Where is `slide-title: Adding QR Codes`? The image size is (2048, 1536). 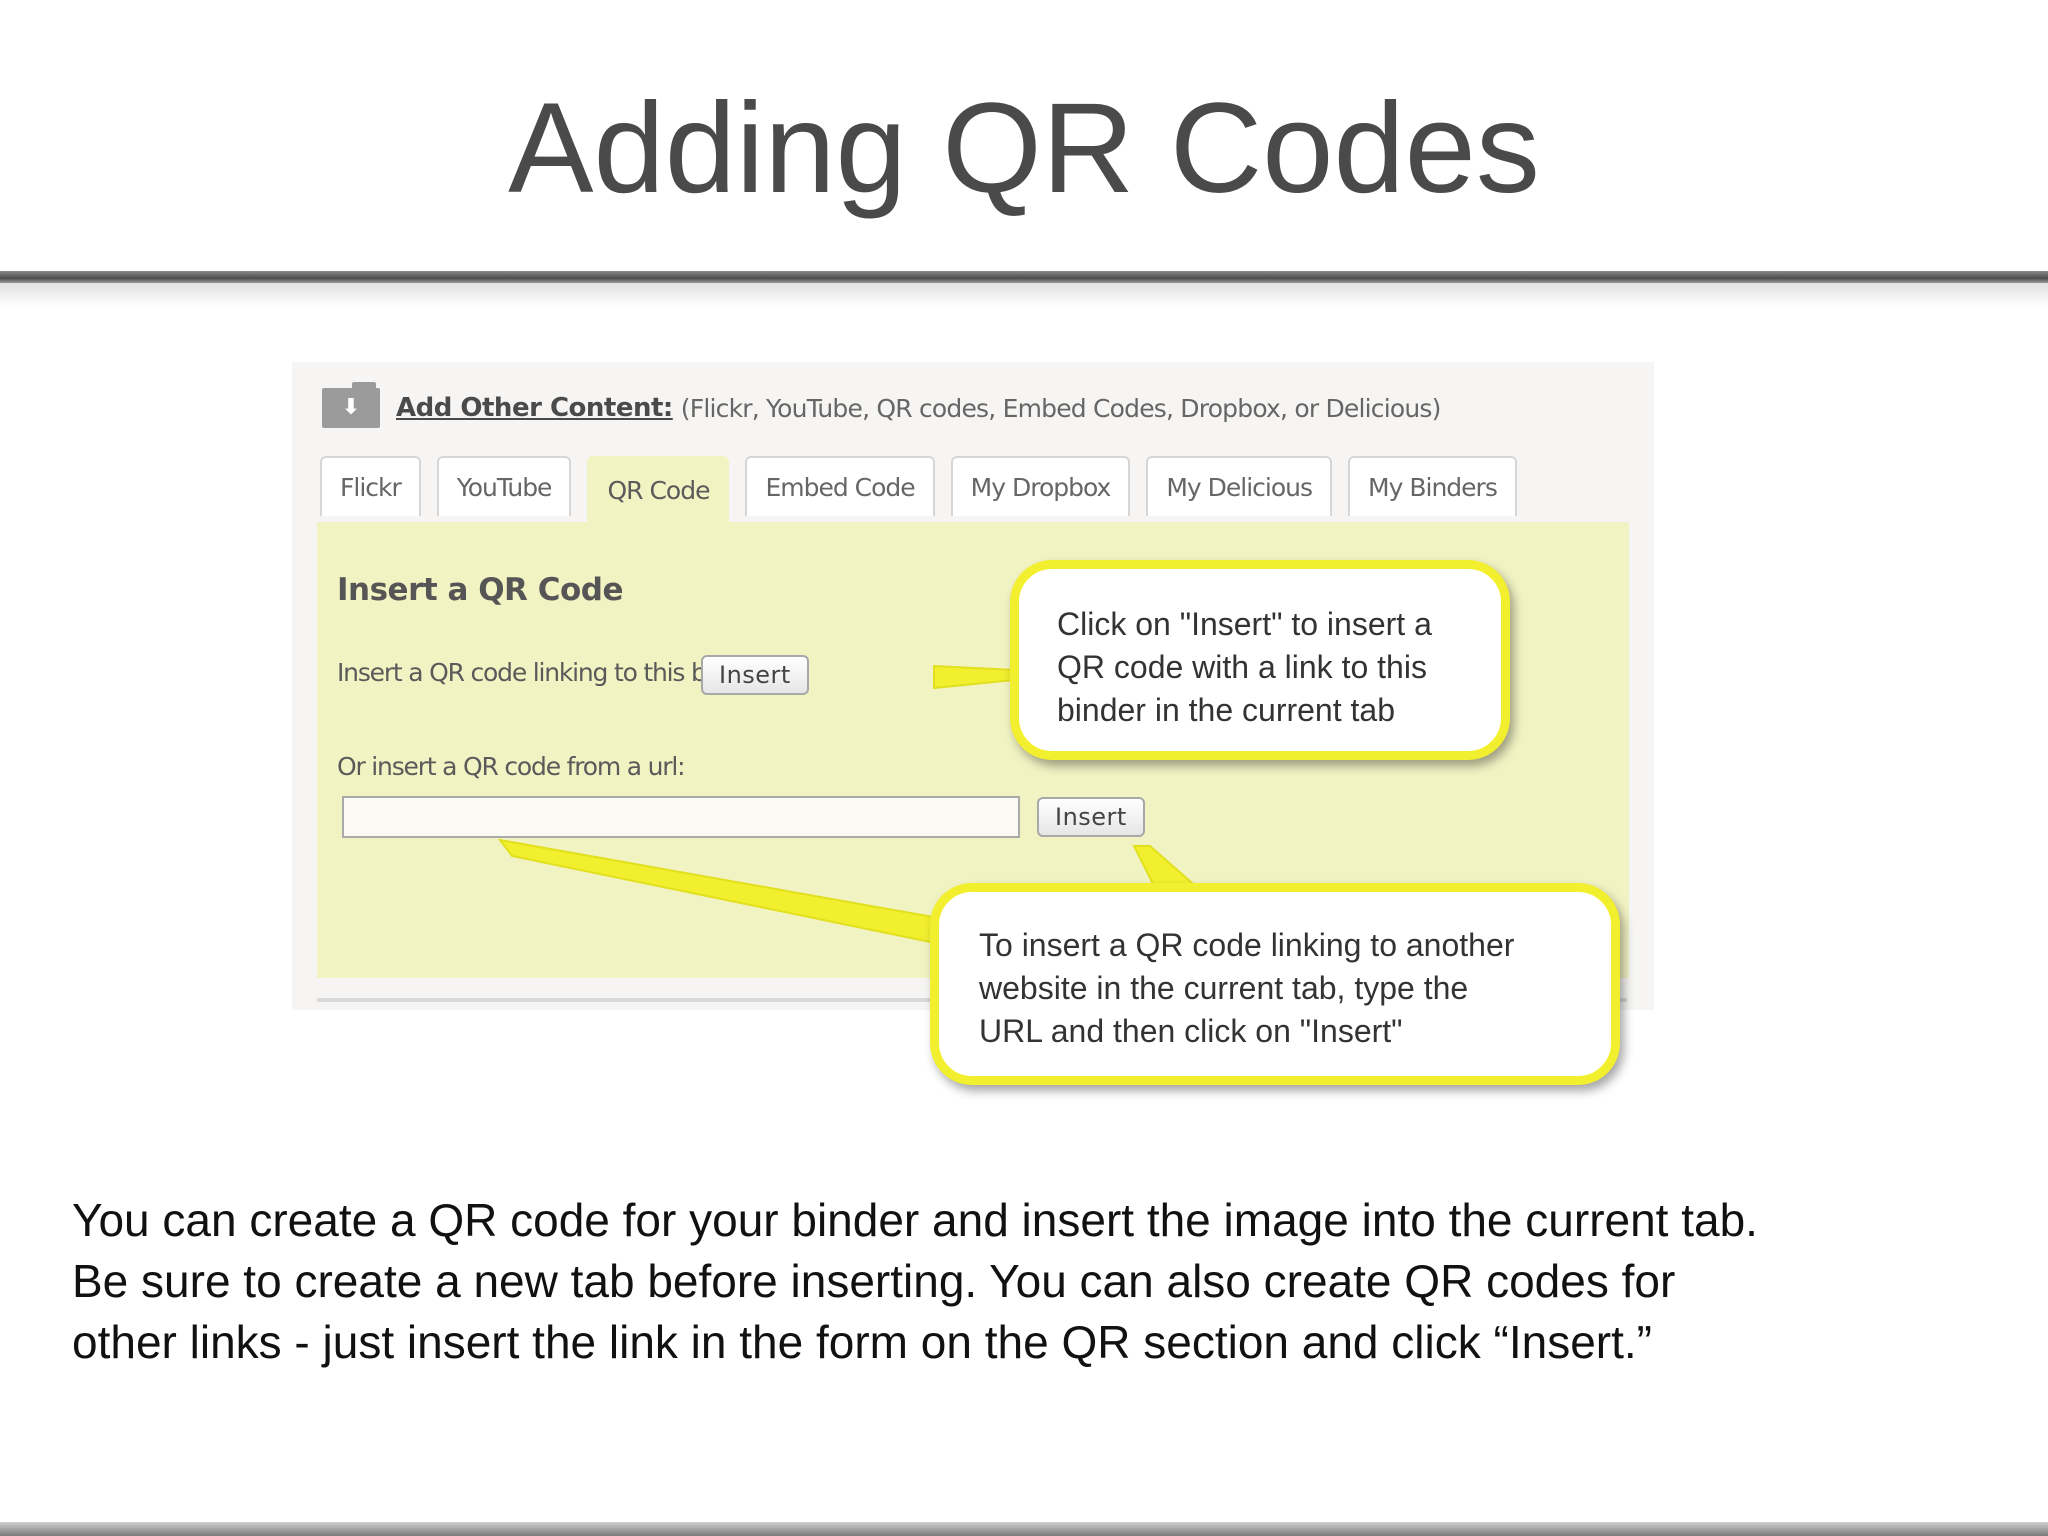 slide-title: Adding QR Codes is located at coordinates (1024, 148).